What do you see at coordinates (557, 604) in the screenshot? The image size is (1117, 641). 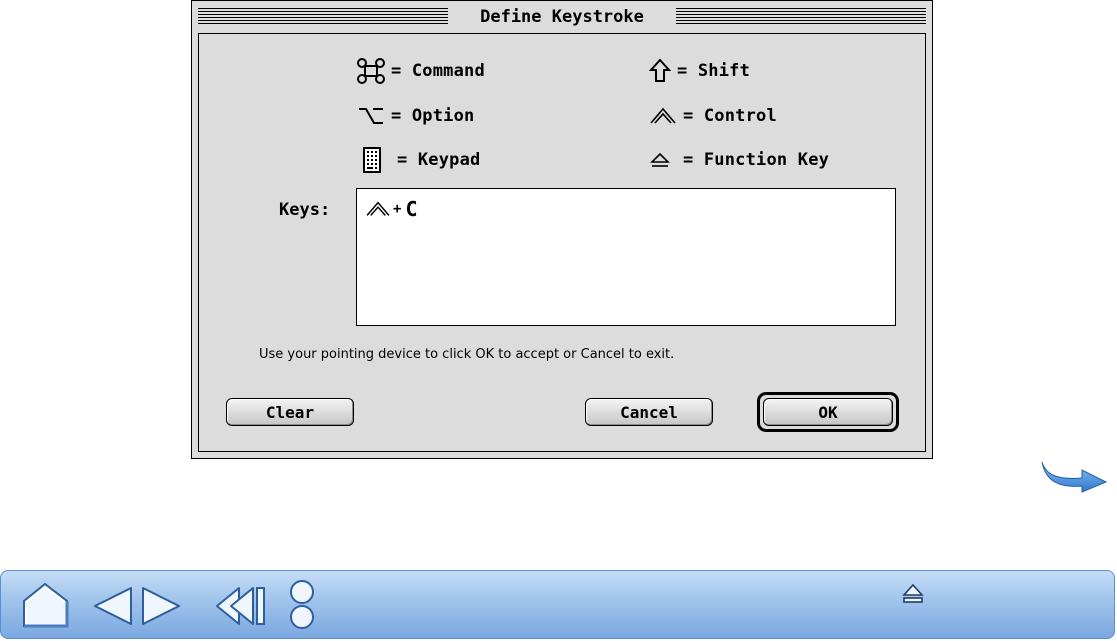 I see `navigation-bar` at bounding box center [557, 604].